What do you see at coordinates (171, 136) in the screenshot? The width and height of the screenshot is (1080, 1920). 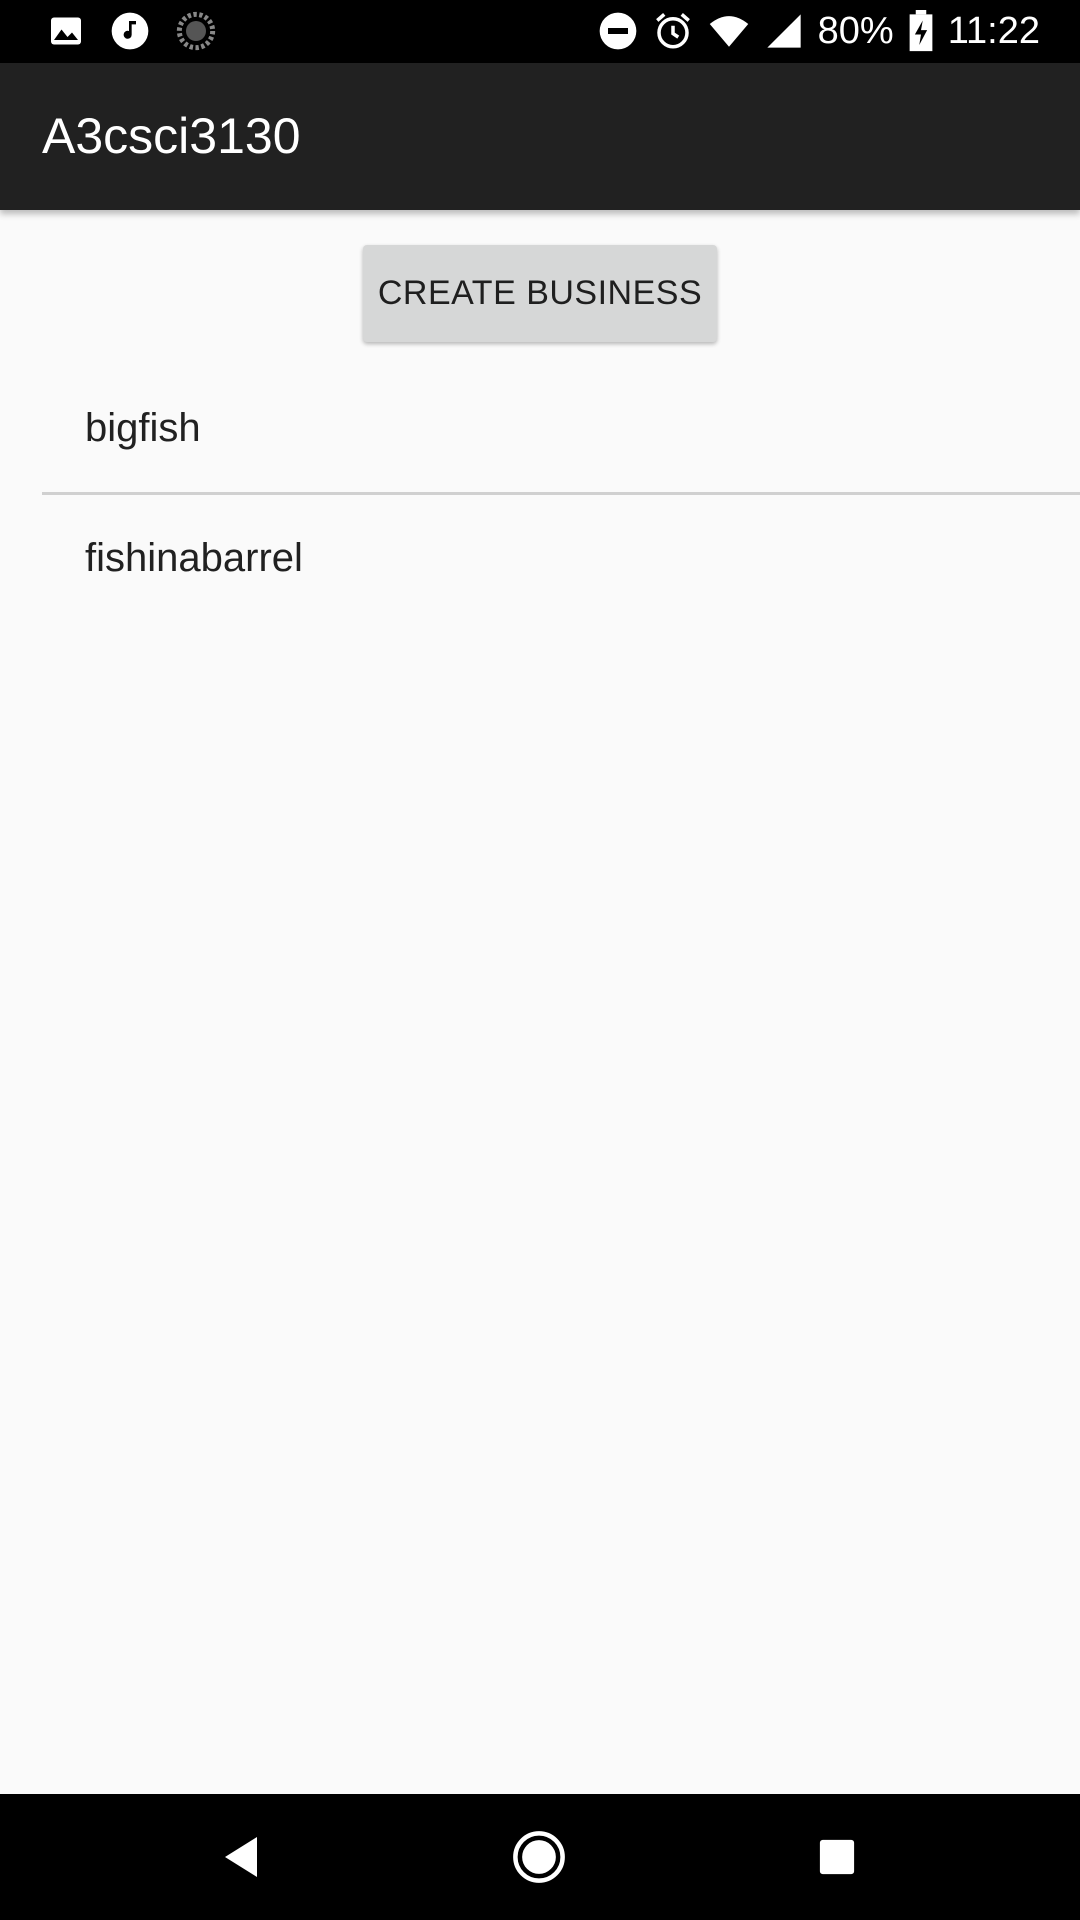 I see `app-title: A3csci3130` at bounding box center [171, 136].